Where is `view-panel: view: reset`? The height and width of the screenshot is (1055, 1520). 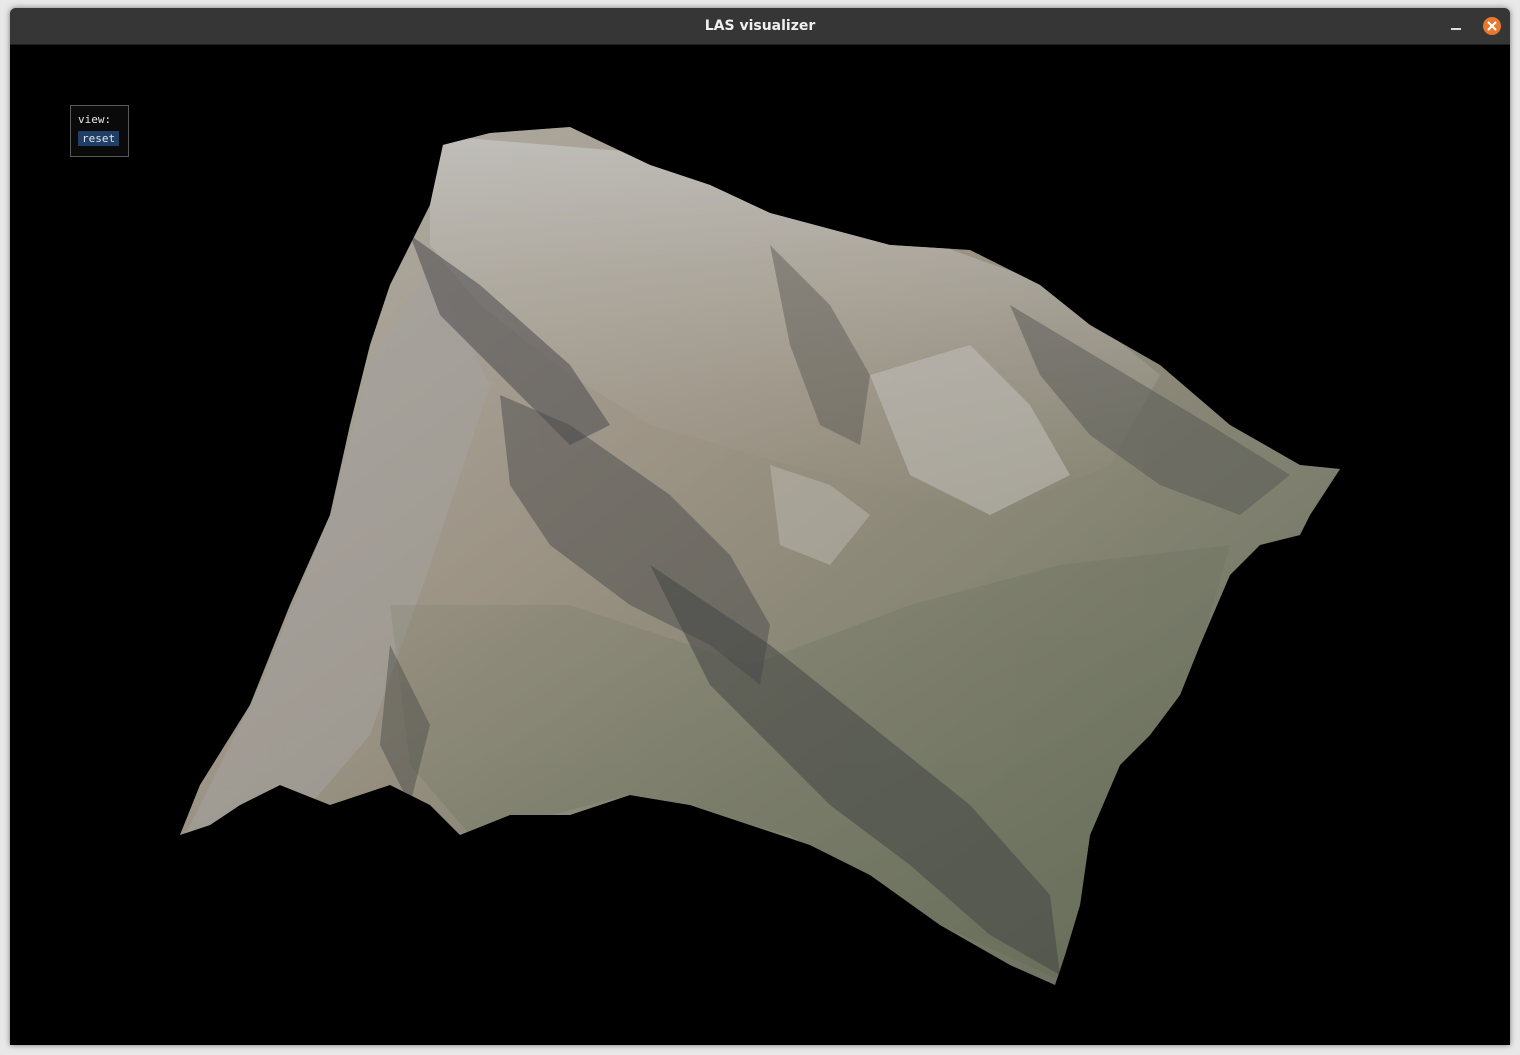
view-panel: view: reset is located at coordinates (99, 131).